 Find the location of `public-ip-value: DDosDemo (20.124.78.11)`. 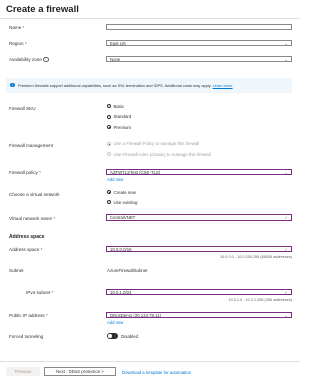

public-ip-value: DDosDemo (20.124.78.11) is located at coordinates (136, 315).